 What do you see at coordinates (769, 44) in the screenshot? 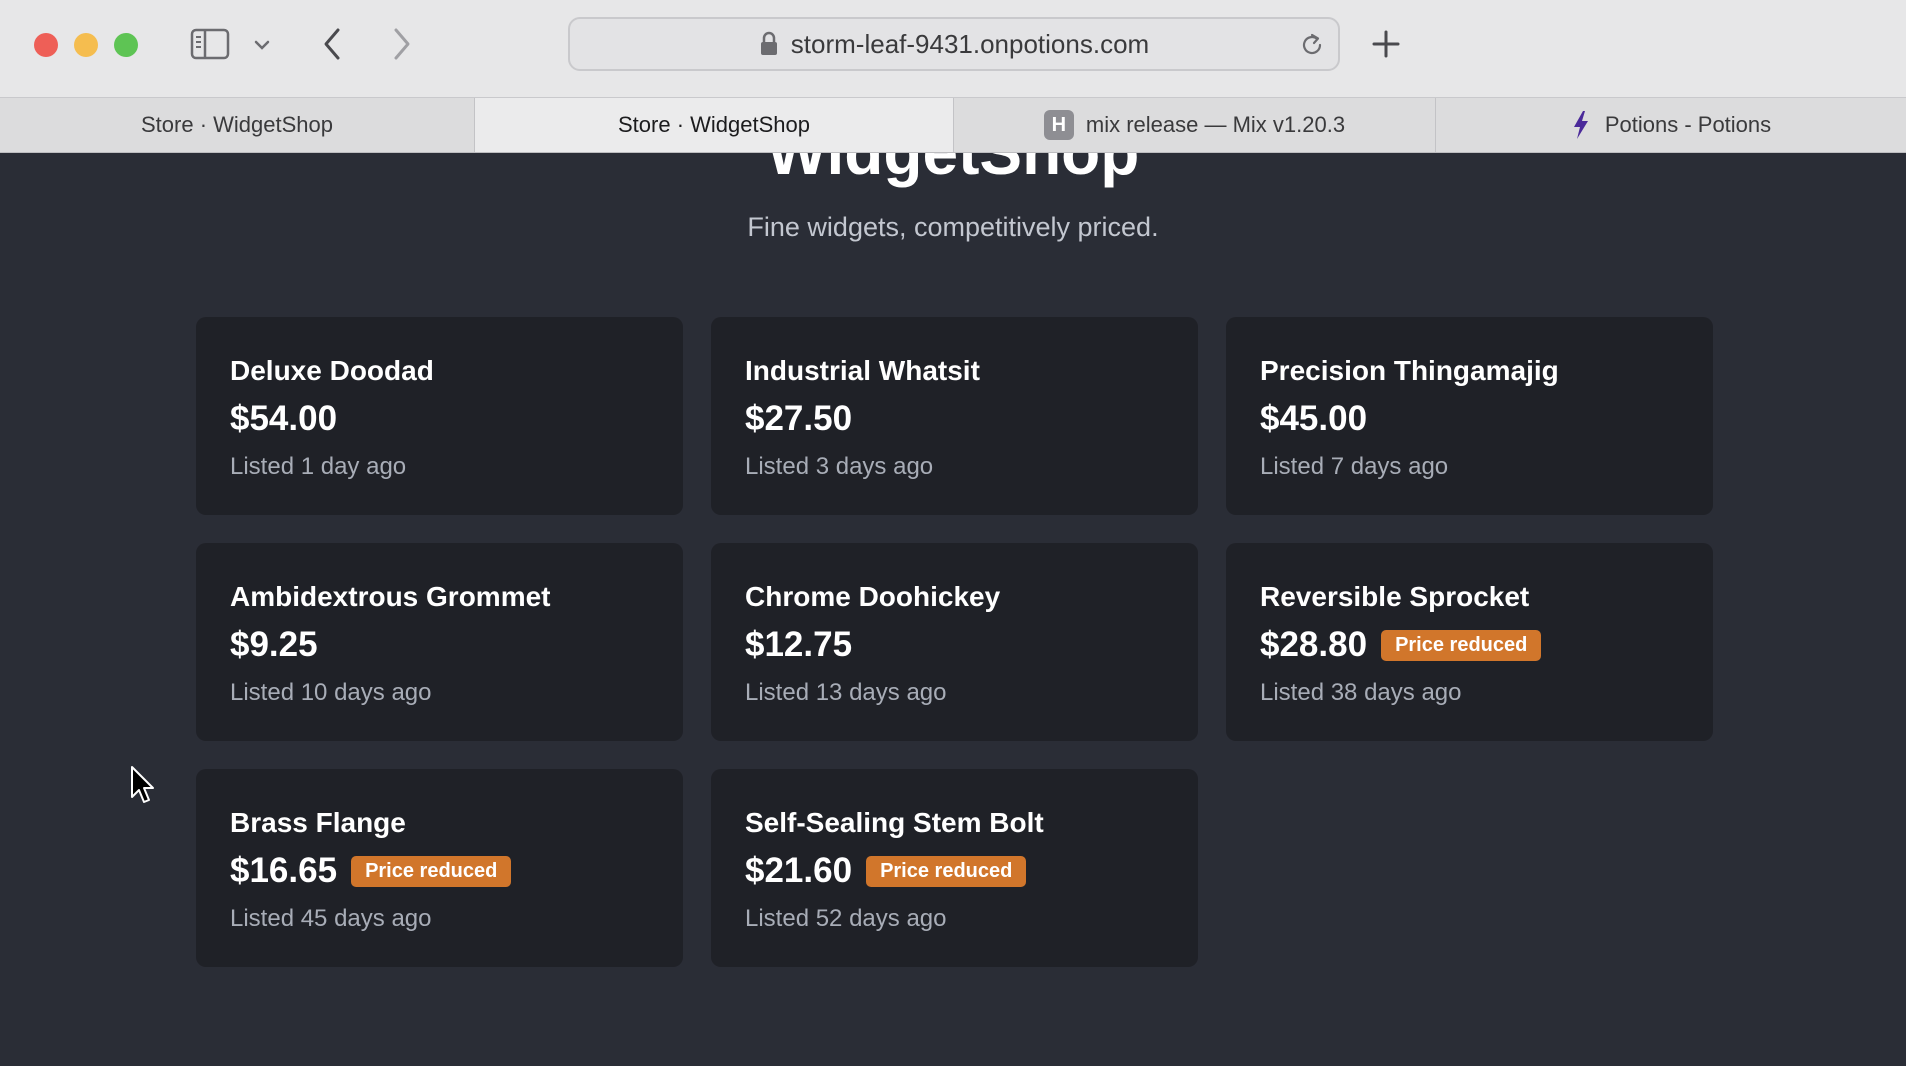
I see `lock-icon` at bounding box center [769, 44].